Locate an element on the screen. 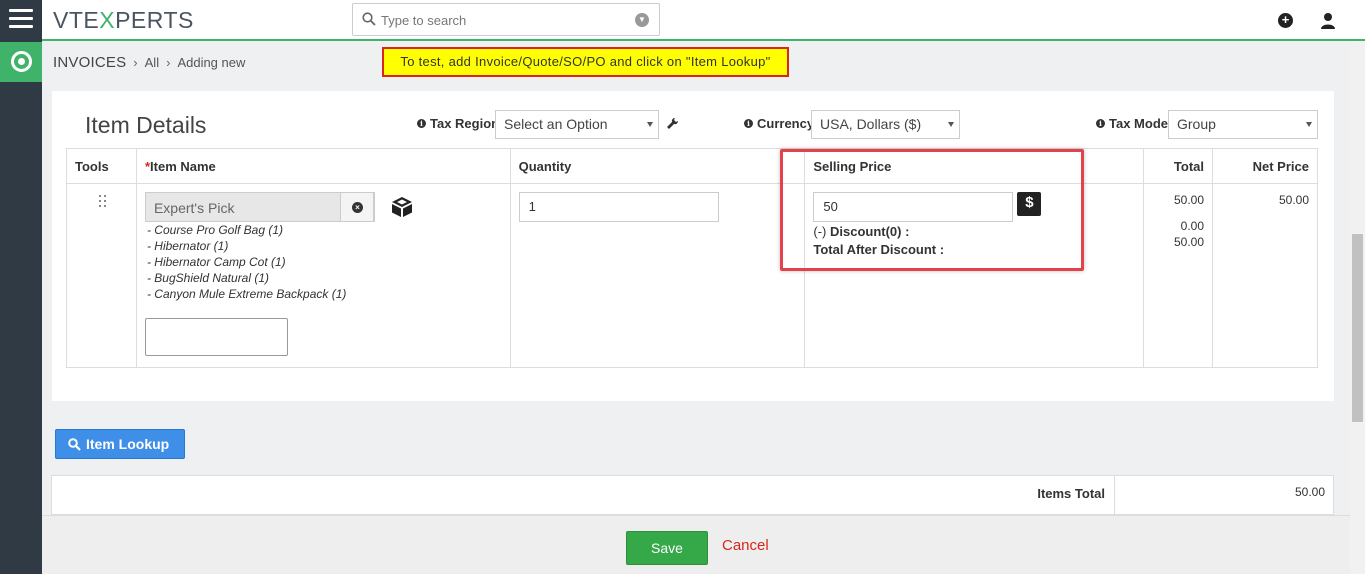  items-total-label: Items Total is located at coordinates (1071, 493).